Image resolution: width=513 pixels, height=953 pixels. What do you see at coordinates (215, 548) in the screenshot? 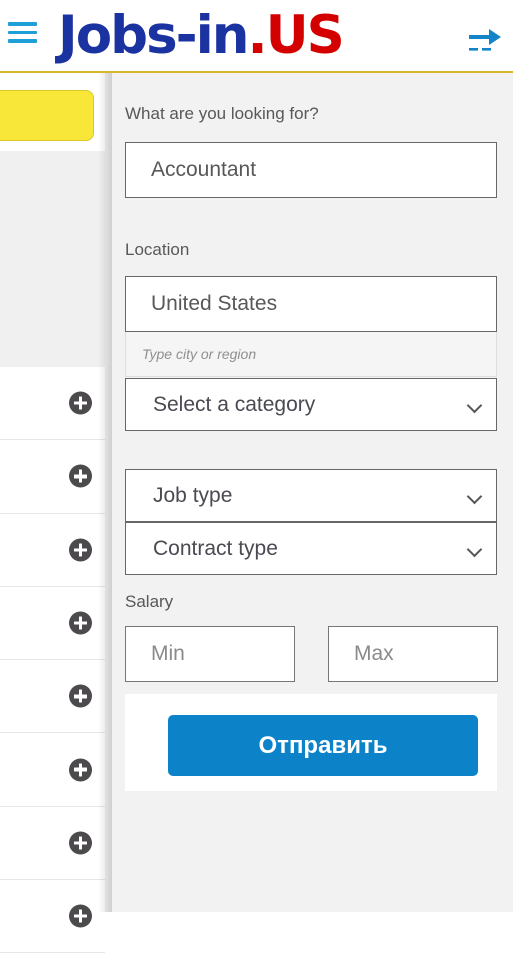
I see `contract-type-select-value: Contract type` at bounding box center [215, 548].